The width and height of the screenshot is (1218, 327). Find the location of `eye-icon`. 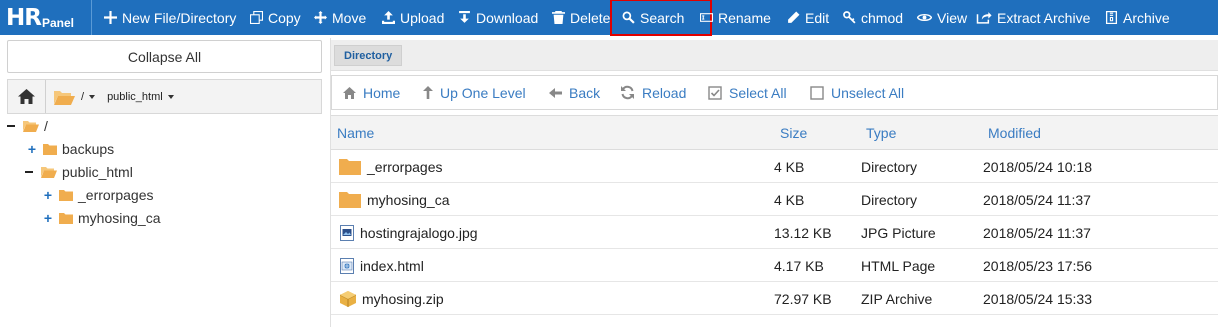

eye-icon is located at coordinates (924, 17).